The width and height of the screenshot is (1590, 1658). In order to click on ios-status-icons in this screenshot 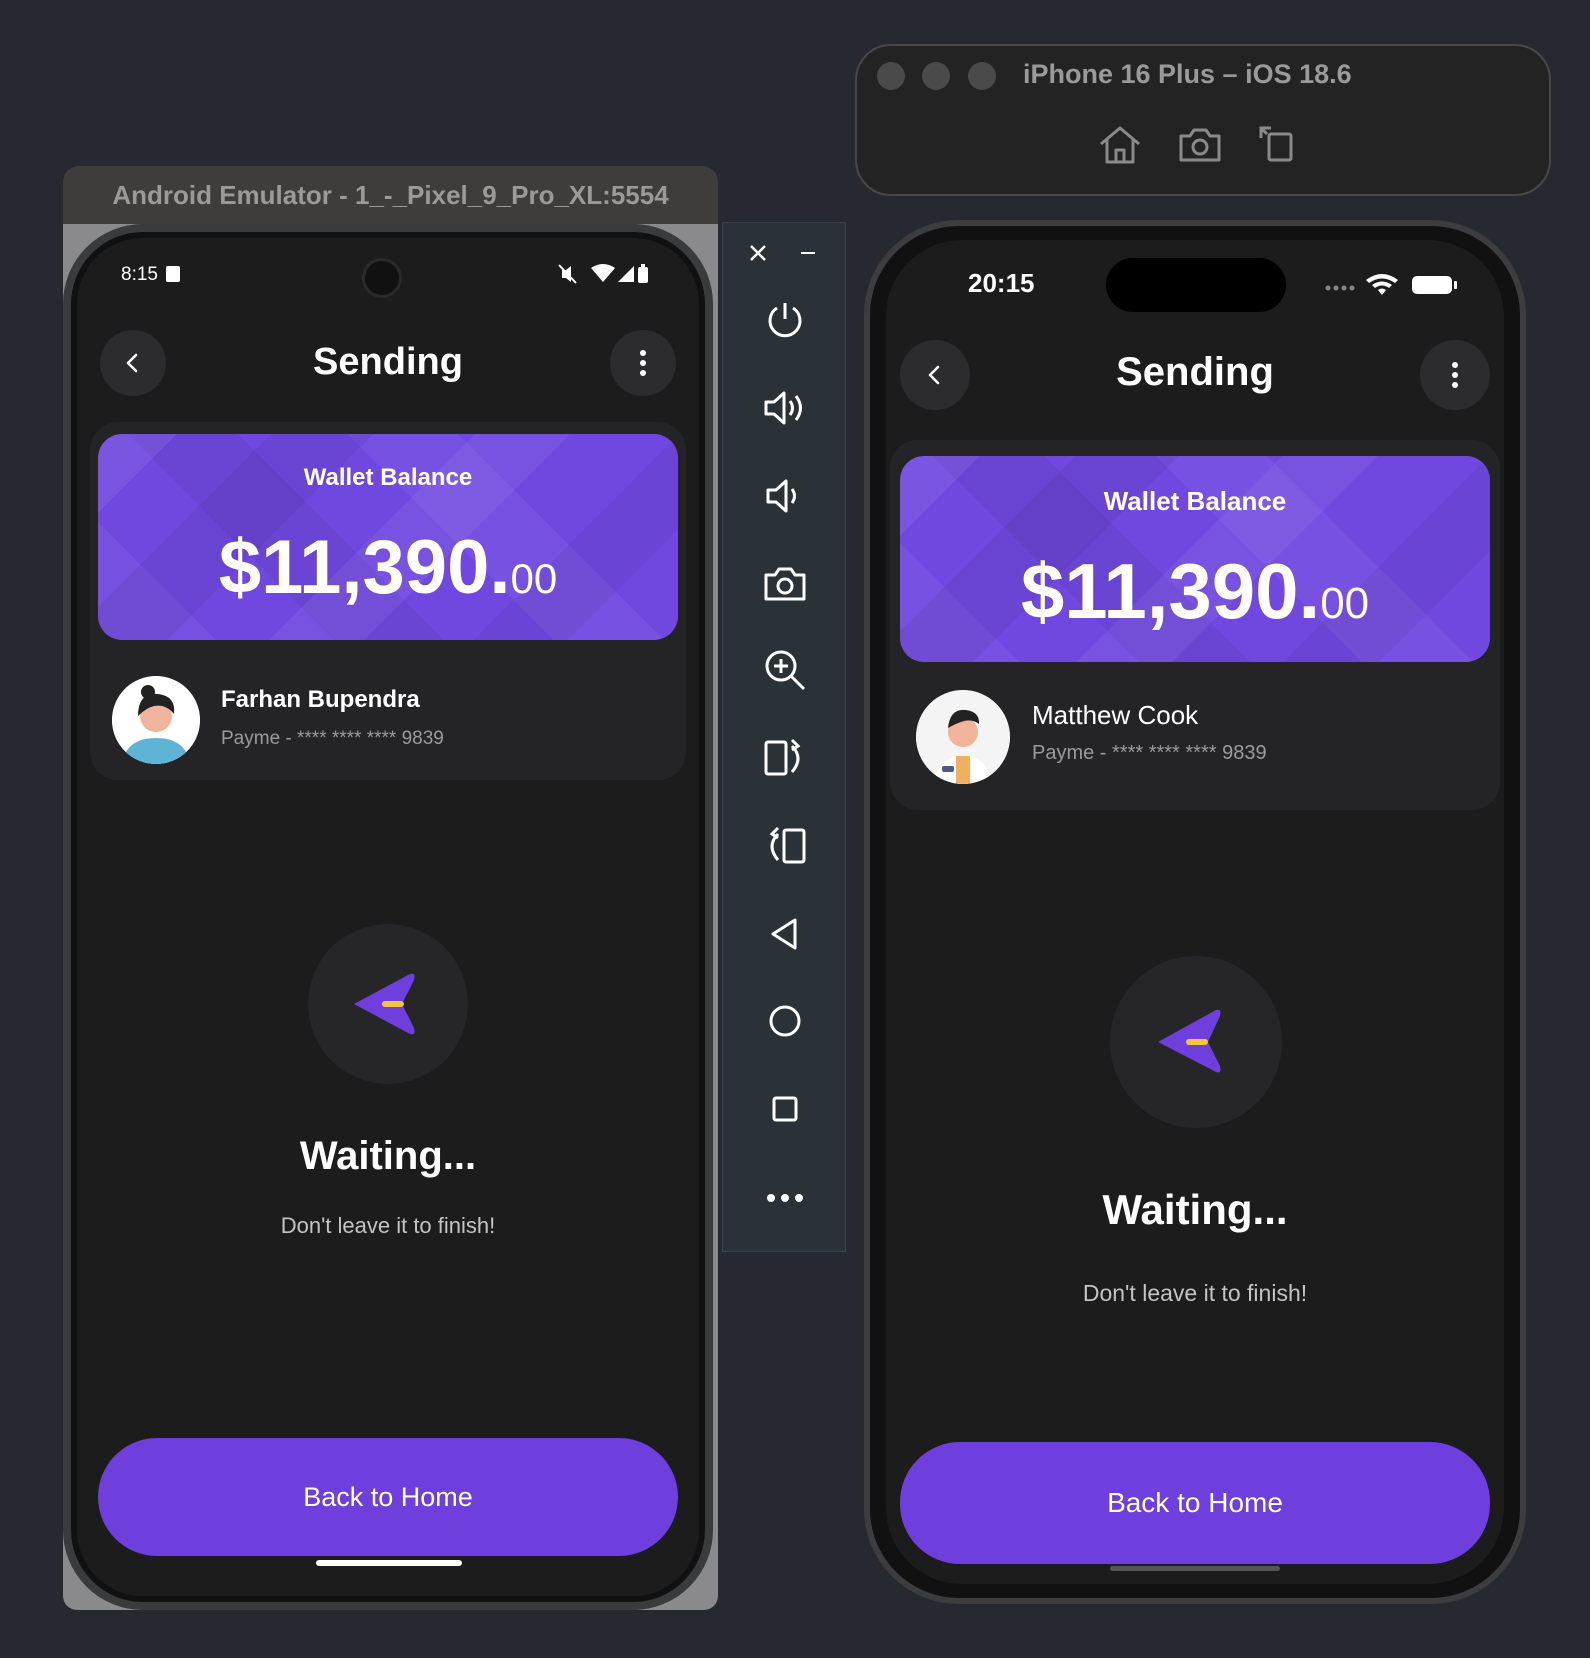, I will do `click(1391, 284)`.